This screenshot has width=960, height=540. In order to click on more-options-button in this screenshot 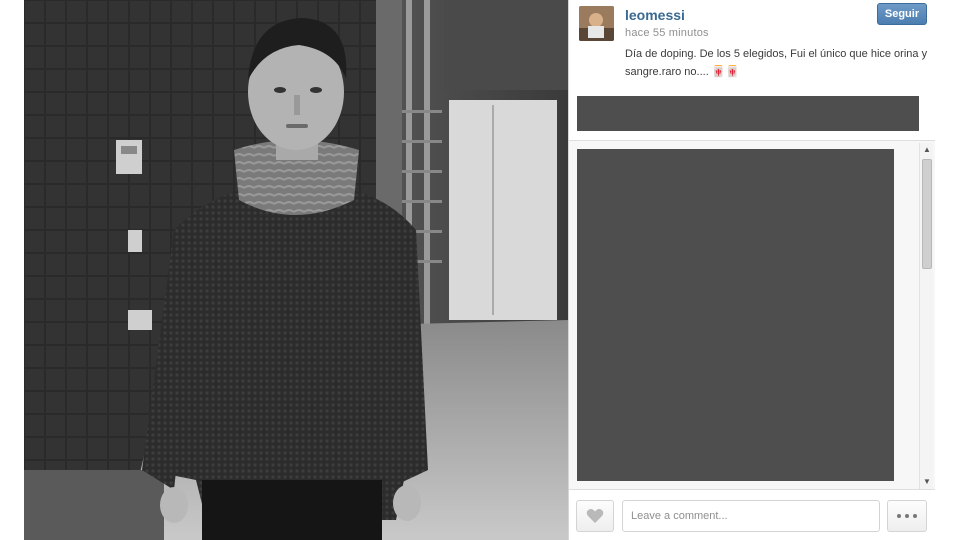, I will do `click(907, 516)`.